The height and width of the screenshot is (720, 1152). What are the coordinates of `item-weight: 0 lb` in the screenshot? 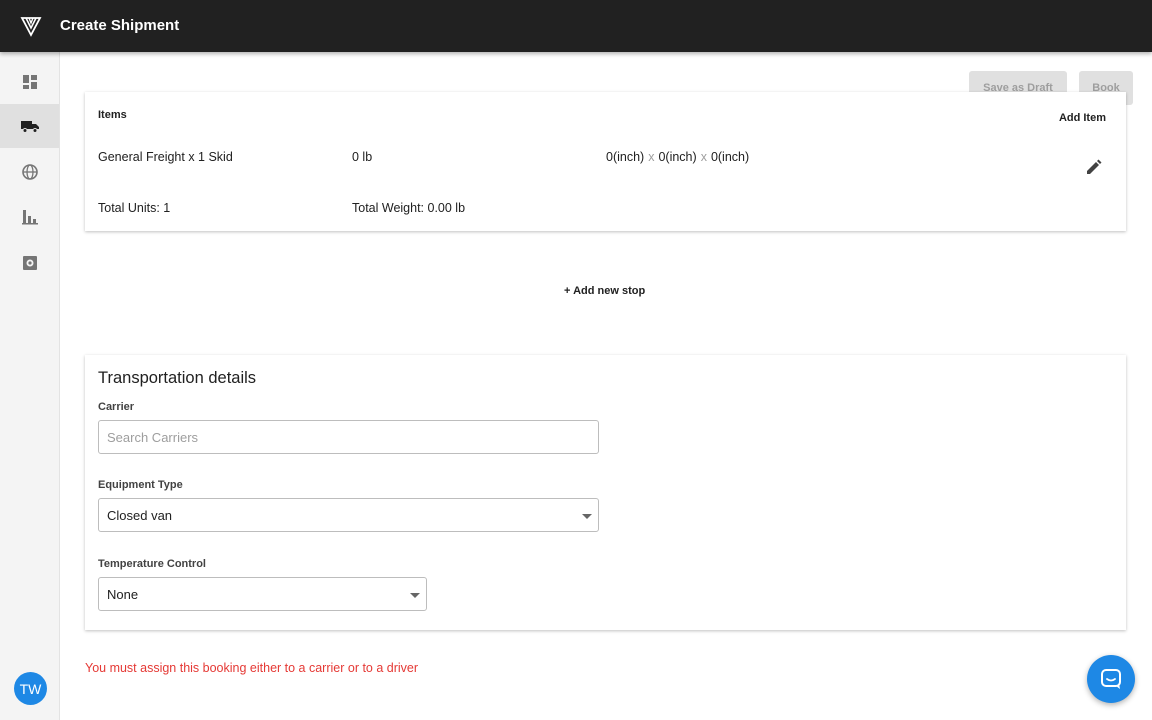 It's located at (362, 157).